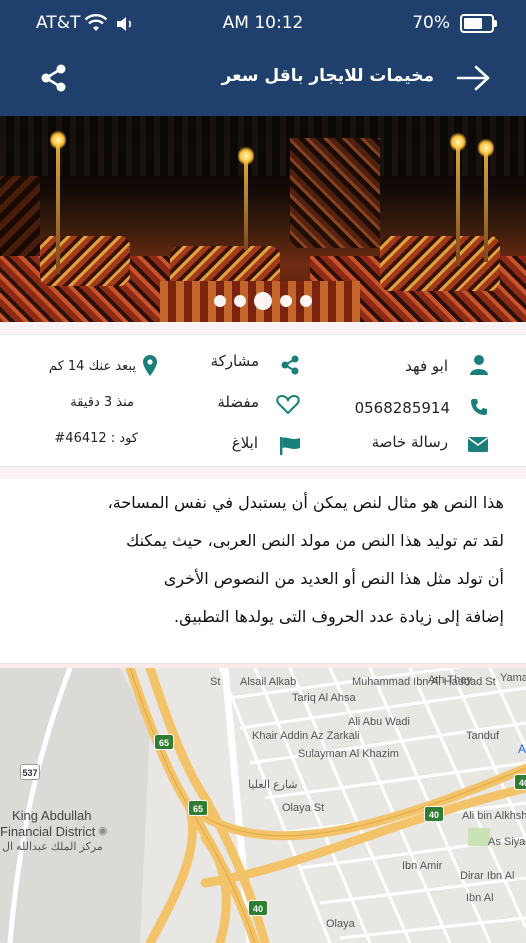 The image size is (526, 943). I want to click on distance-label: يبعد عنك 14 كم, so click(92, 366).